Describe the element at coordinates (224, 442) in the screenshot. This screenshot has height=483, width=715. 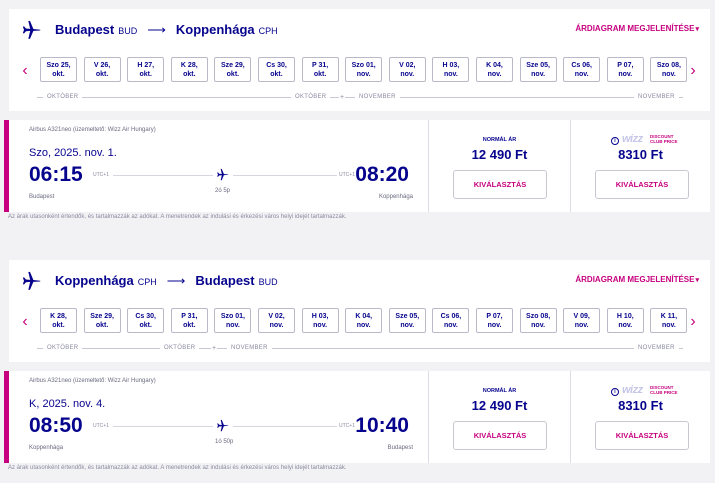
I see `flight-duration: 1ó 50p` at that location.